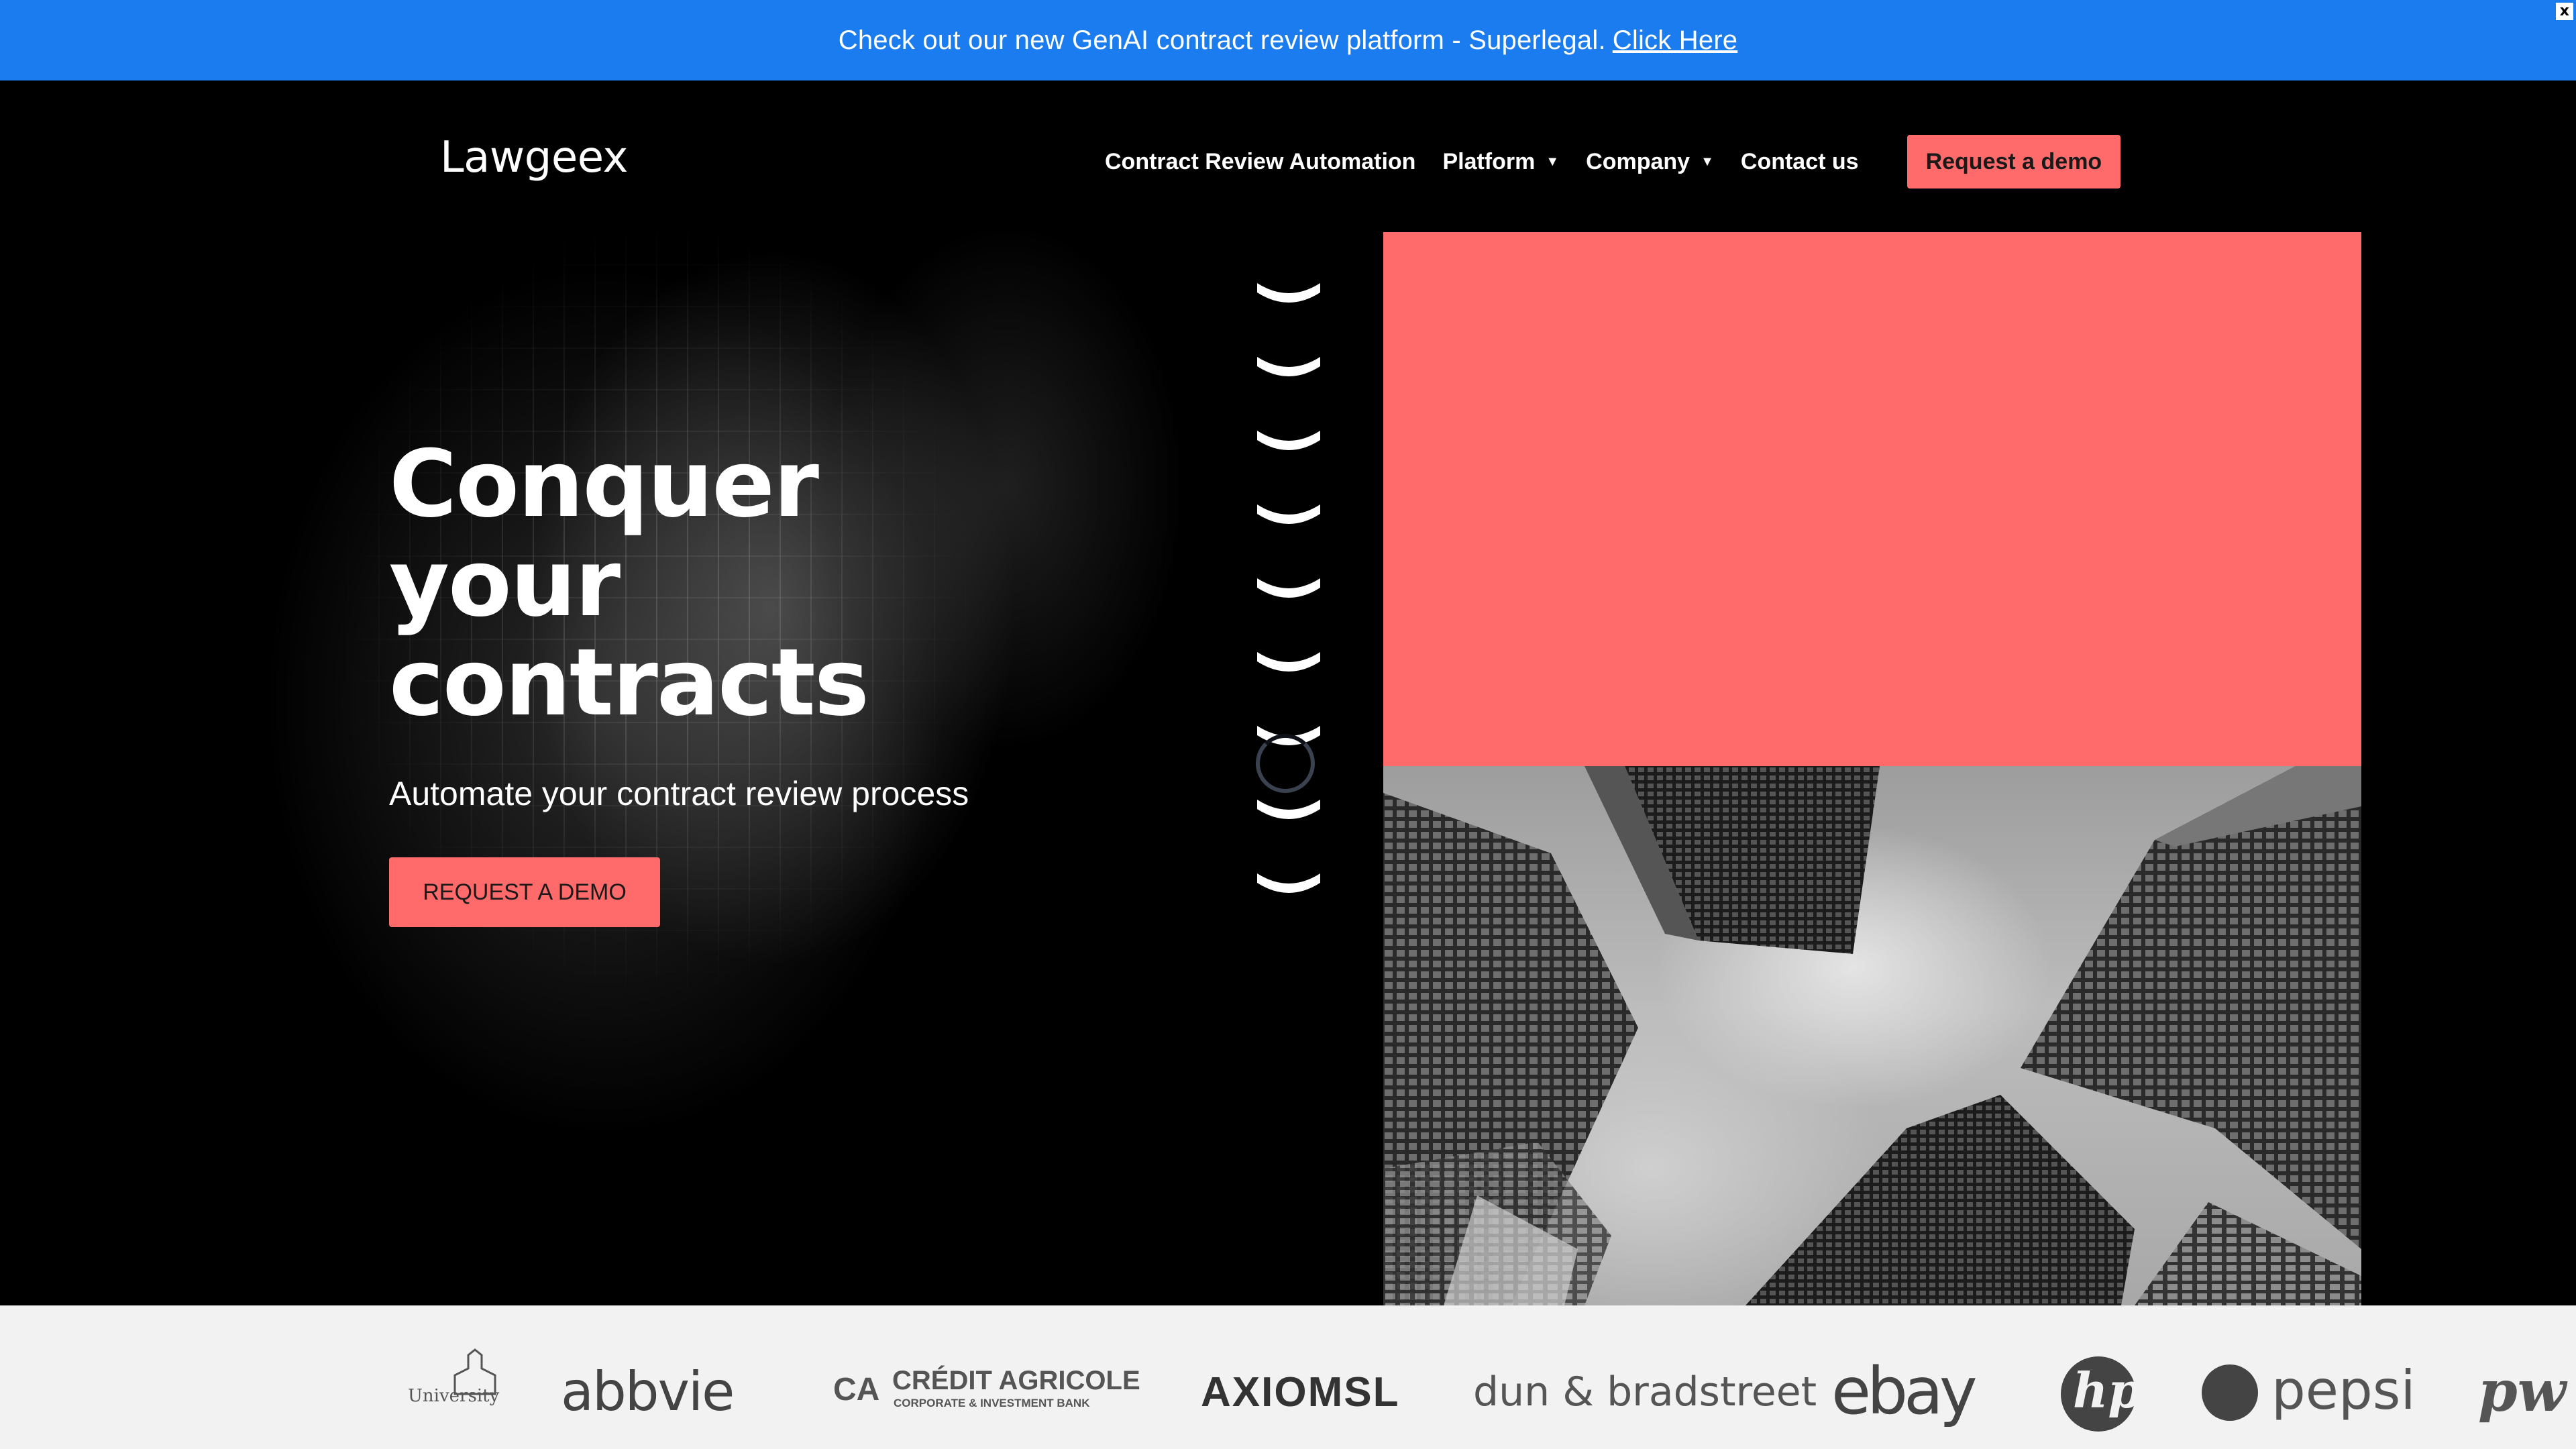 Image resolution: width=2576 pixels, height=1449 pixels. What do you see at coordinates (524, 892) in the screenshot?
I see `hero-request-demo-button: REQUEST A DEMO` at bounding box center [524, 892].